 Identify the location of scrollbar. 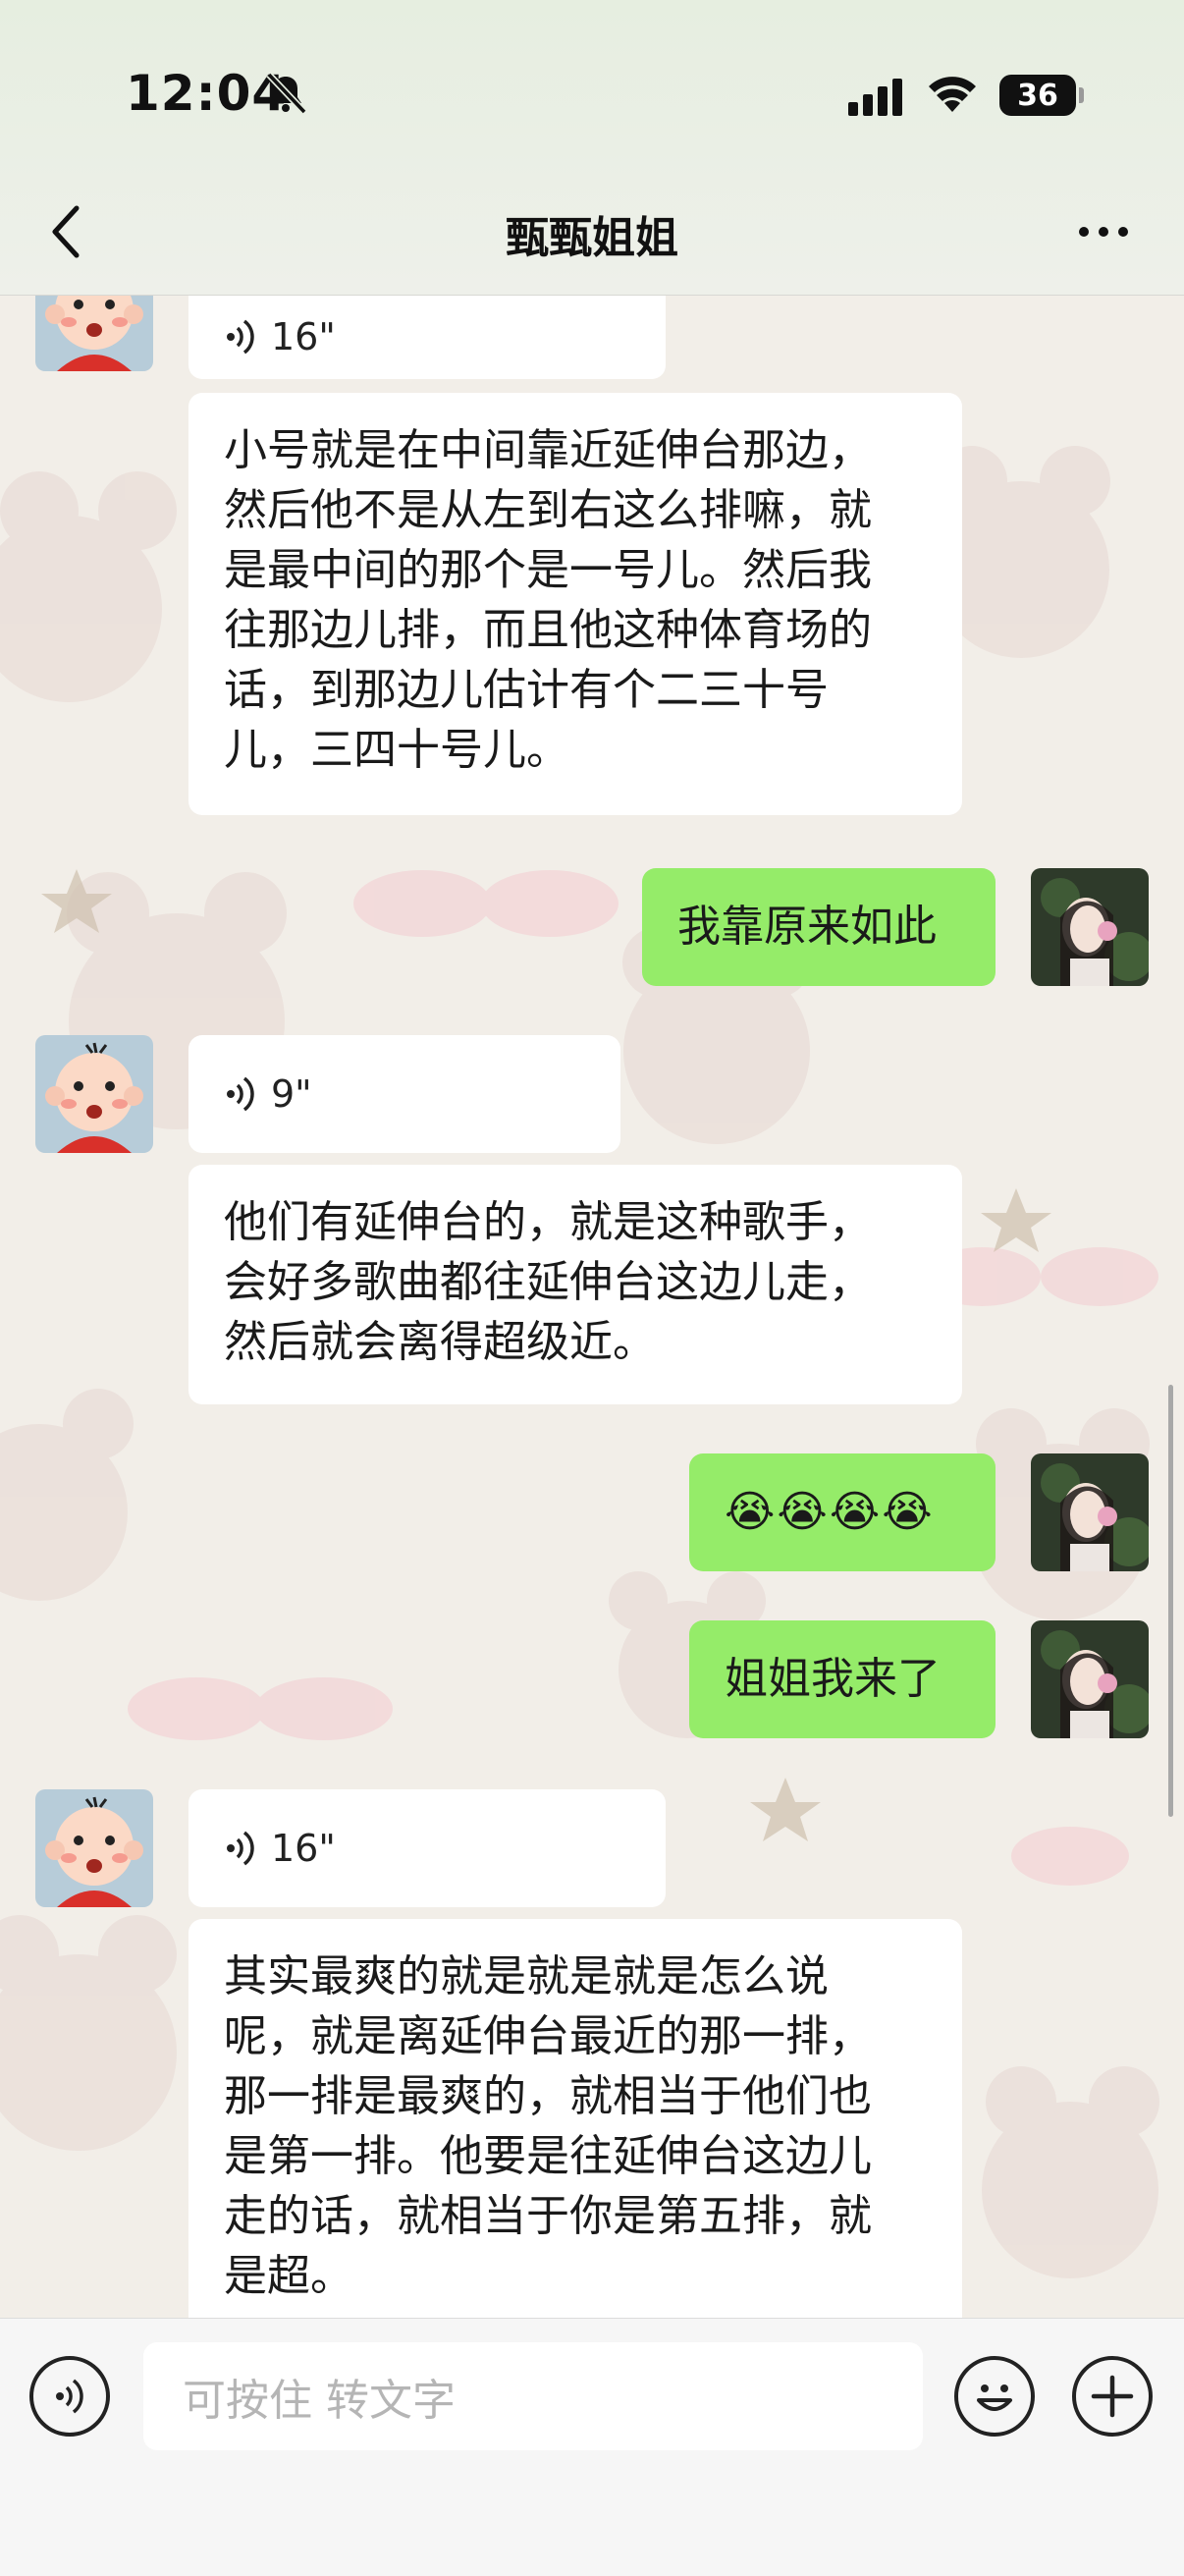
(1170, 1601).